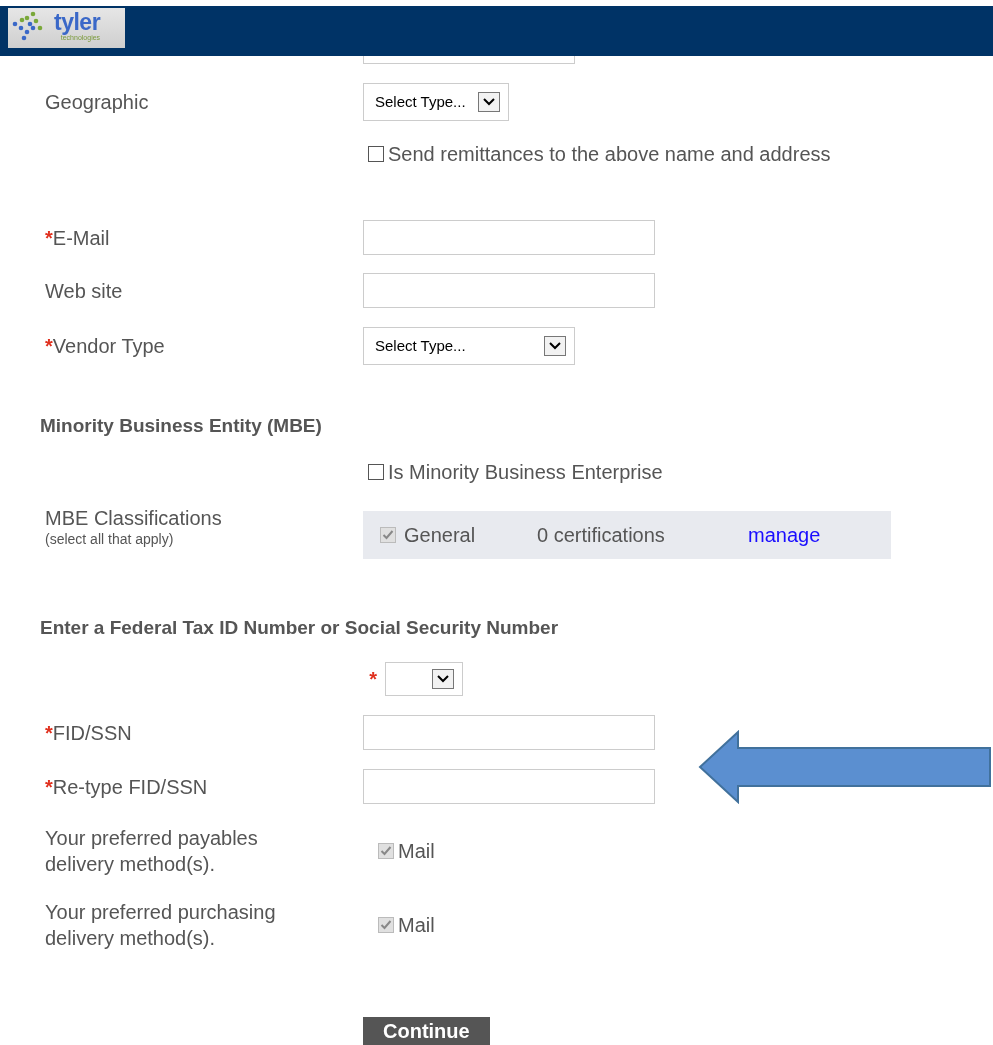 The width and height of the screenshot is (993, 1045). Describe the element at coordinates (152, 851) in the screenshot. I see `field-label: Your preferred payables delivery method(s).` at that location.